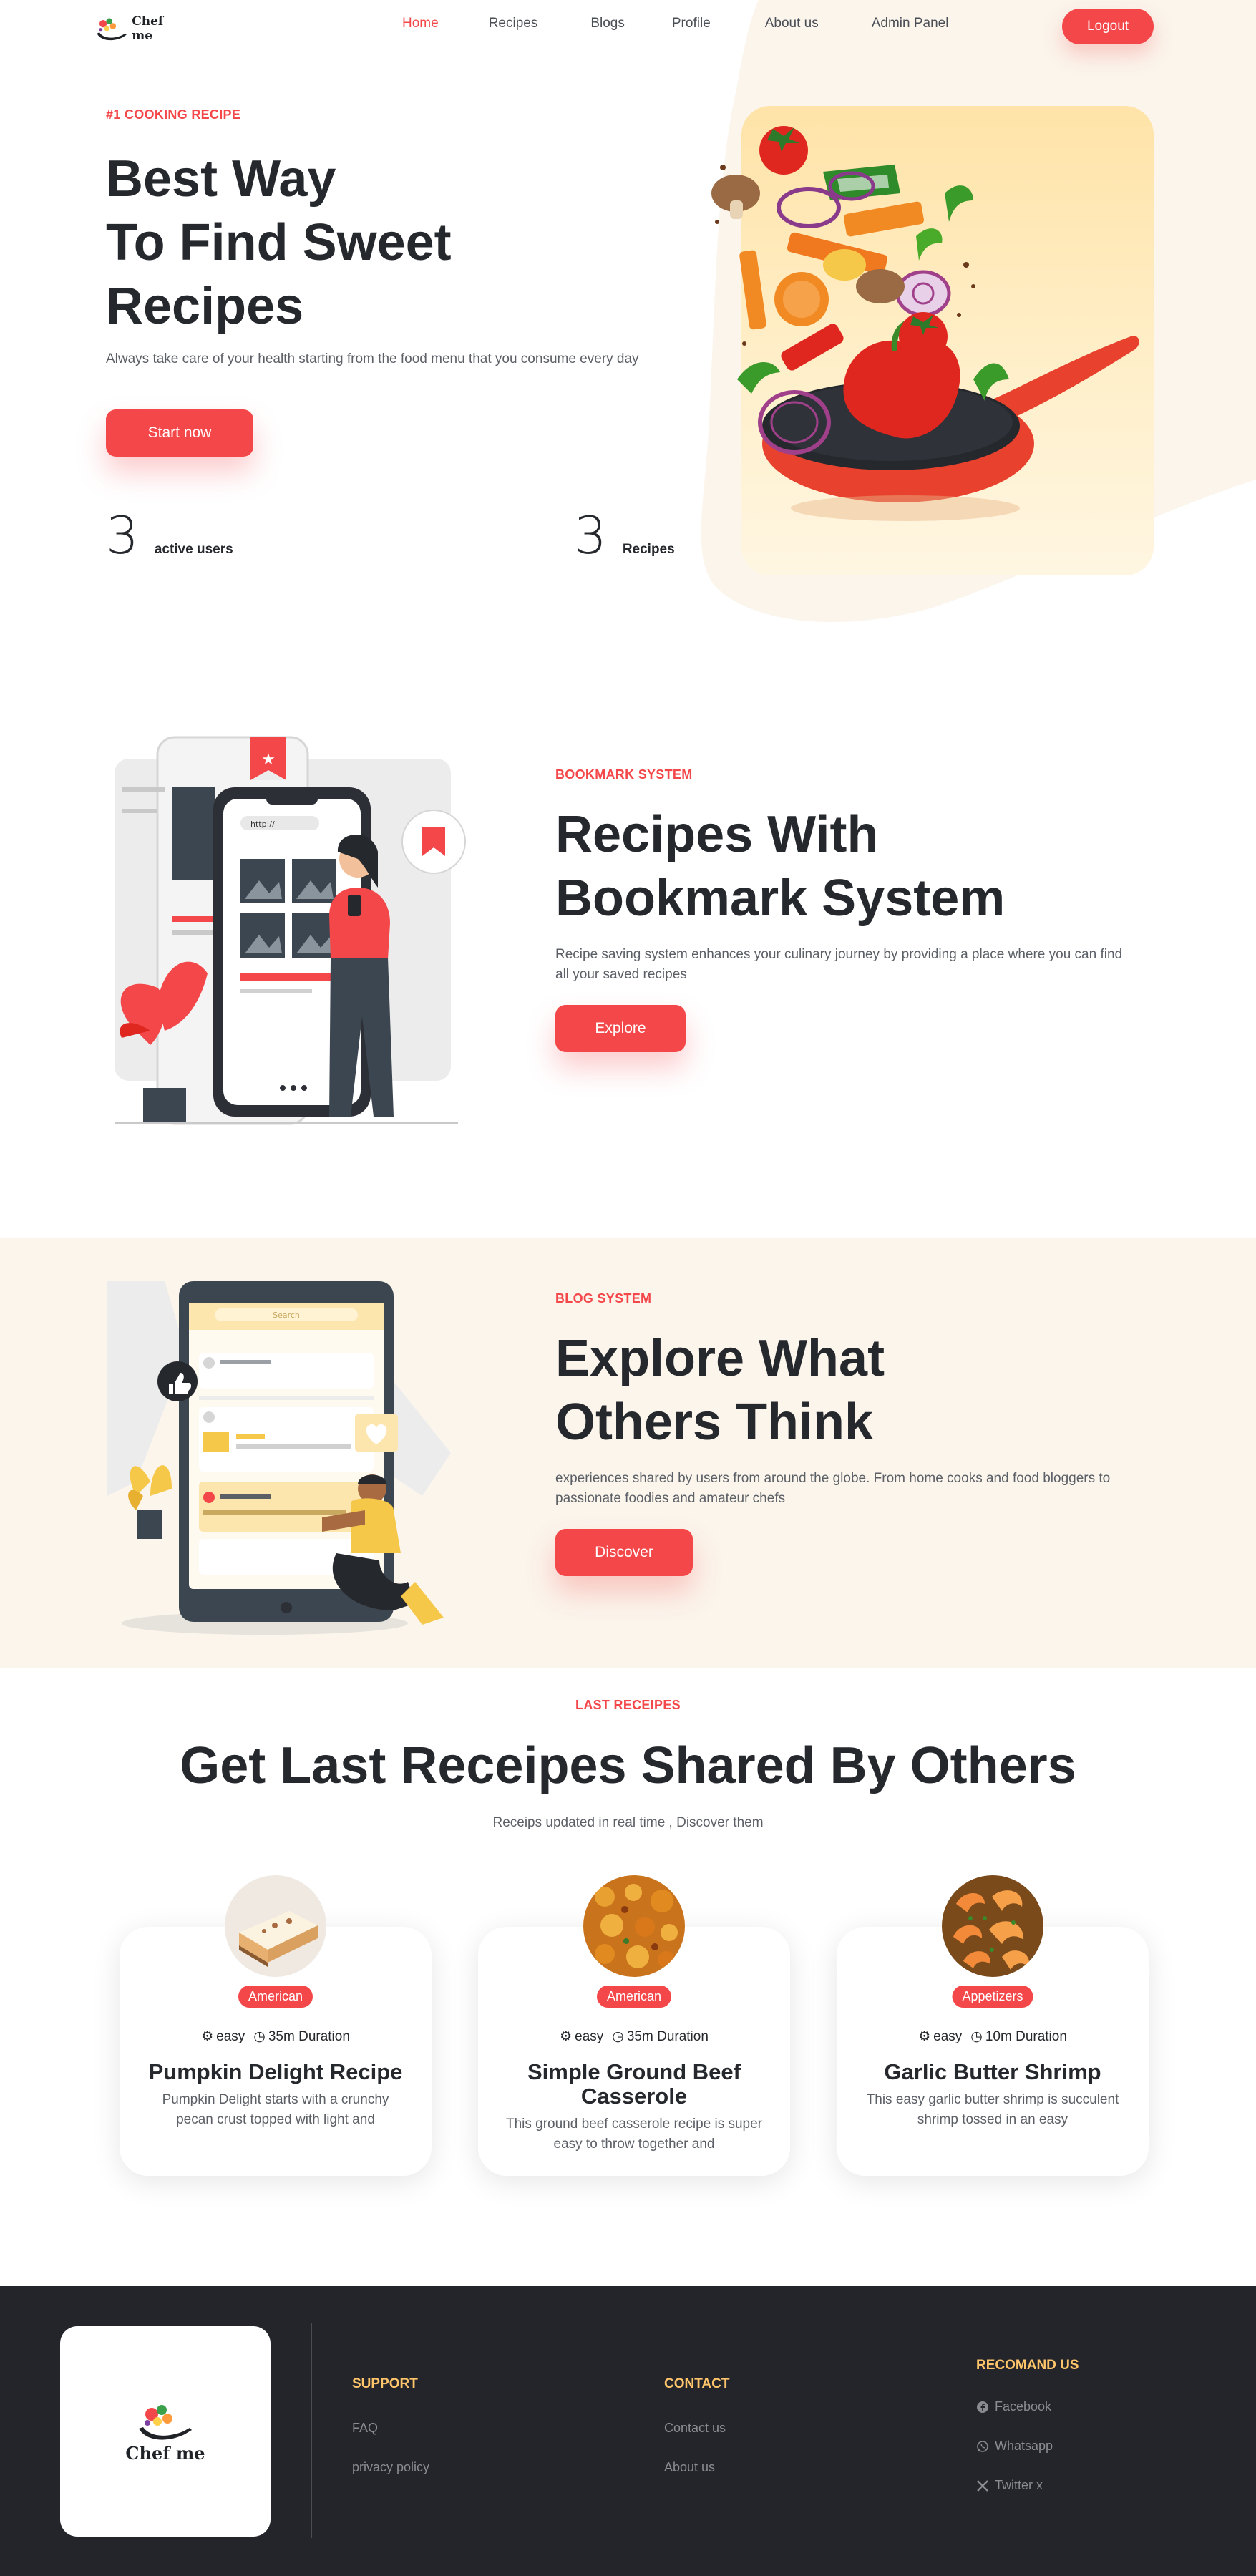  What do you see at coordinates (148, 28) in the screenshot?
I see `brand-name: Chef me` at bounding box center [148, 28].